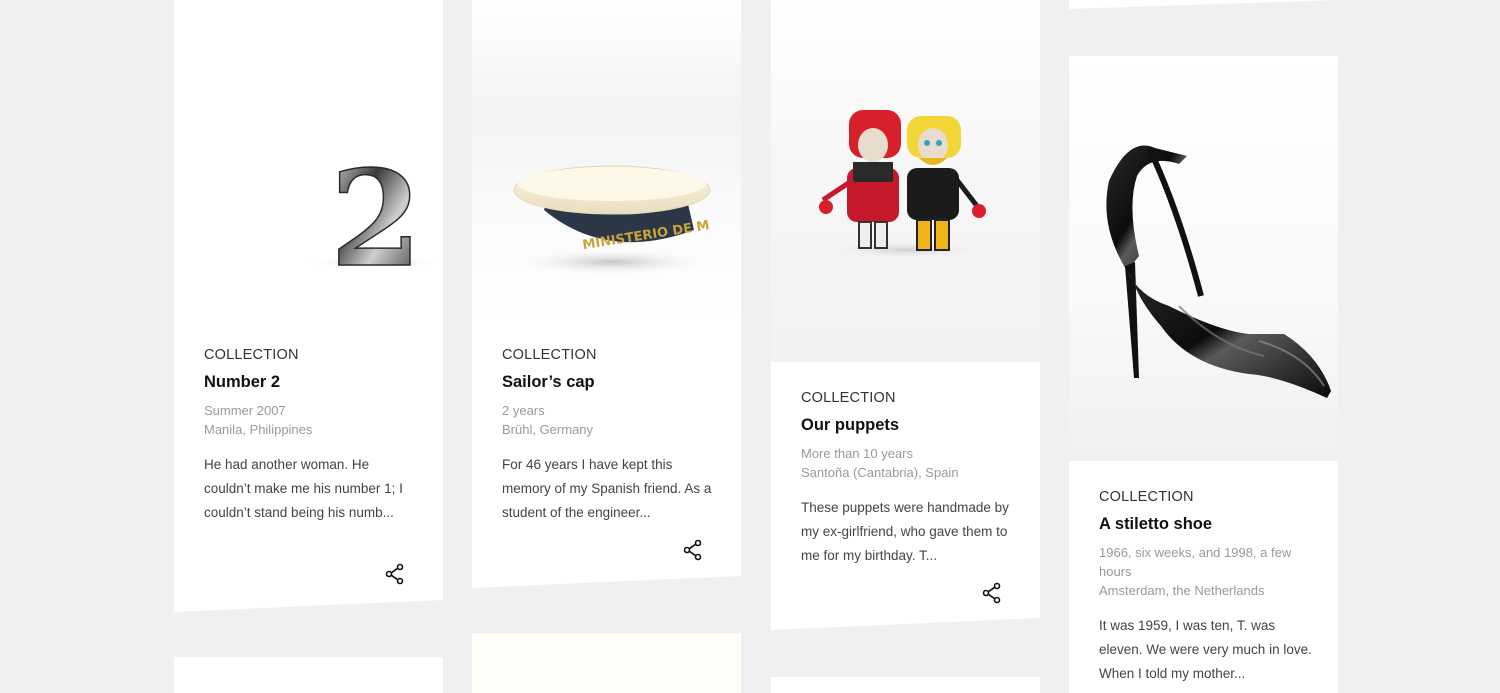 This screenshot has width=1500, height=693. I want to click on card-title: Number 2, so click(310, 382).